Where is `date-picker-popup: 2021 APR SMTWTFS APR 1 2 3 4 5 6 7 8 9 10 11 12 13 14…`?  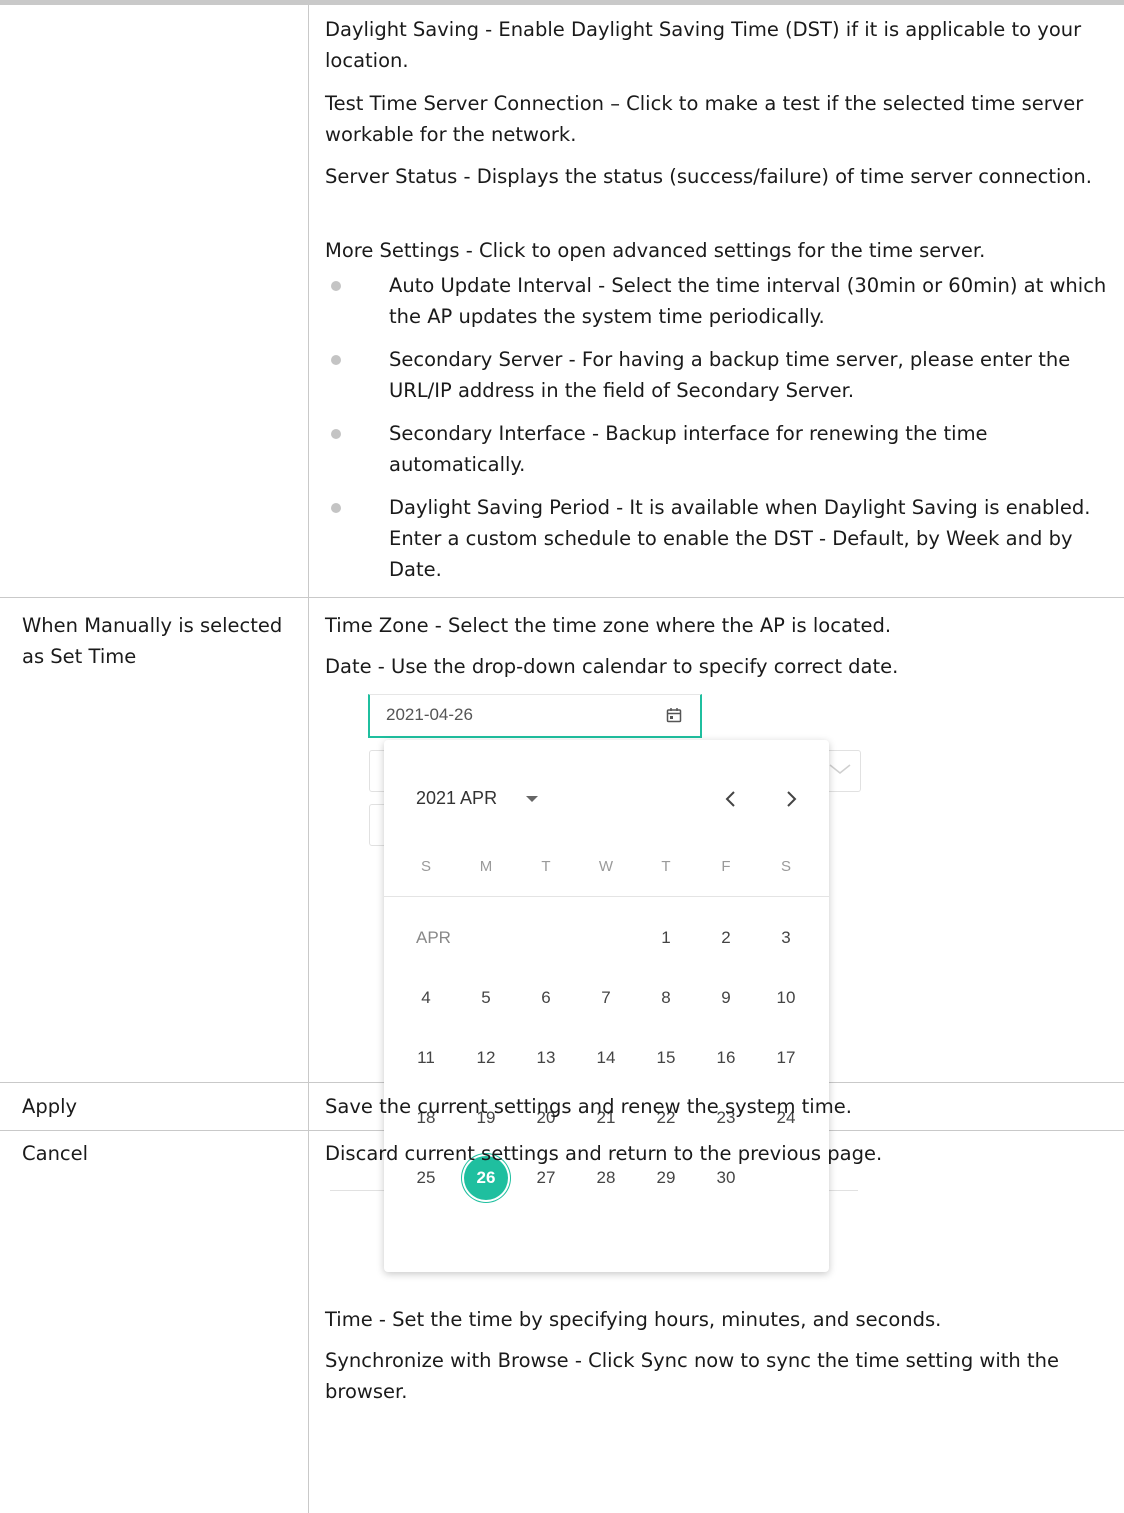 date-picker-popup: 2021 APR SMTWTFS APR 1 2 3 4 5 6 7 8 9 10 11 12 13 14… is located at coordinates (606, 1006).